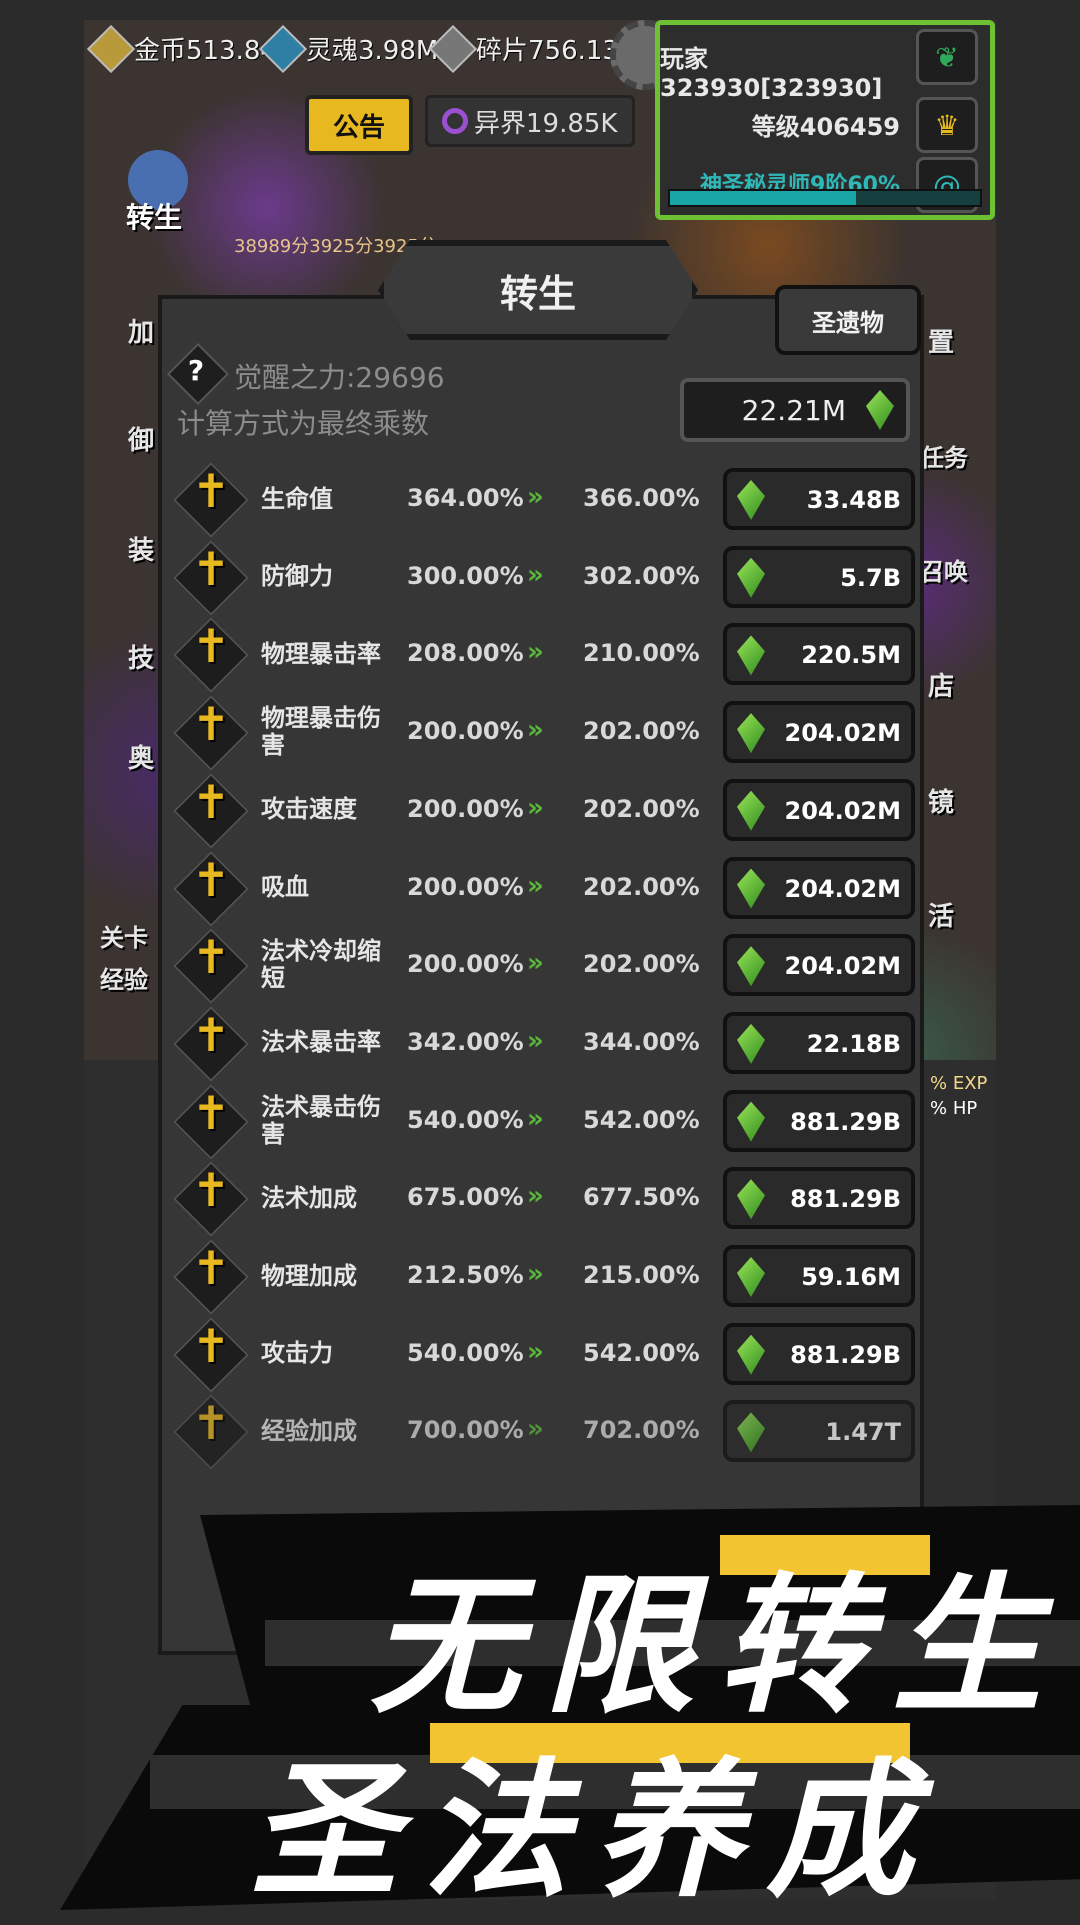 This screenshot has width=1080, height=1925. Describe the element at coordinates (465, 1197) in the screenshot. I see `stat-current: 675.00%` at that location.